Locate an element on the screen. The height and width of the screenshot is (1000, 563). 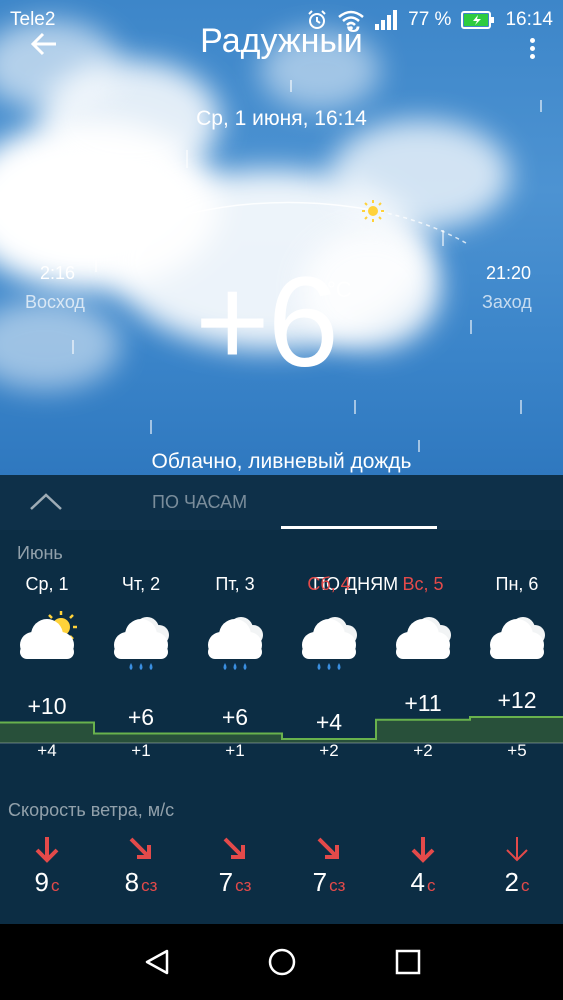
temperature-unit: °C is located at coordinates (339, 289).